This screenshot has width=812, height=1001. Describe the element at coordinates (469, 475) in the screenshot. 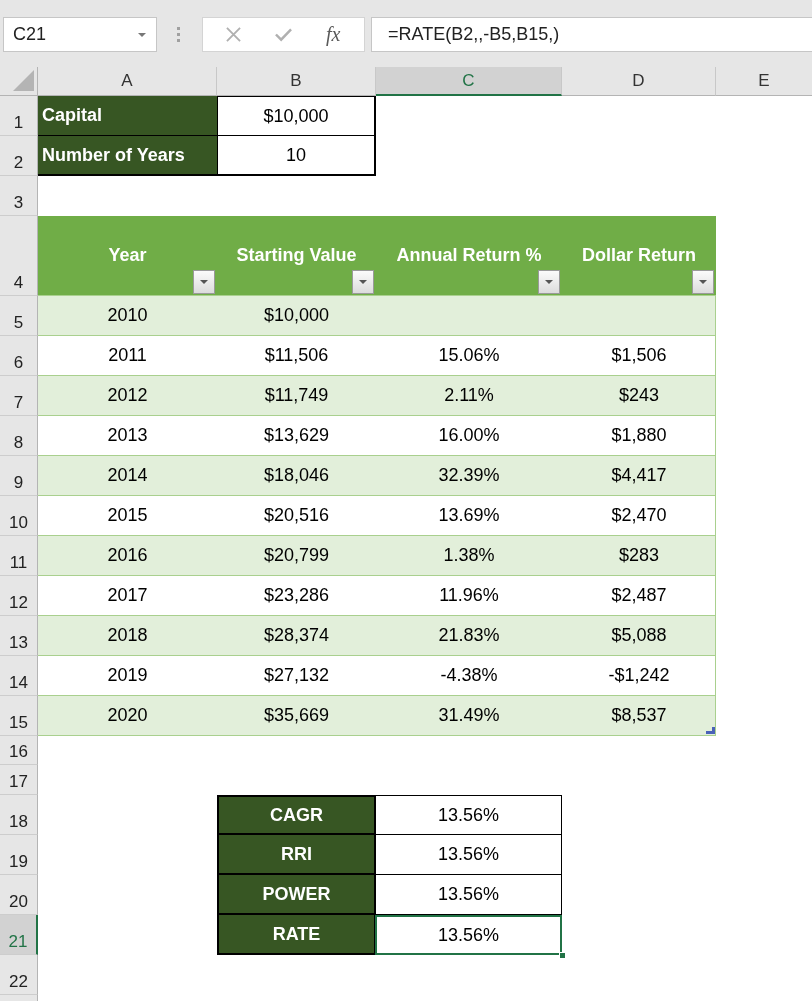

I see `table-cell: 32.39%` at that location.